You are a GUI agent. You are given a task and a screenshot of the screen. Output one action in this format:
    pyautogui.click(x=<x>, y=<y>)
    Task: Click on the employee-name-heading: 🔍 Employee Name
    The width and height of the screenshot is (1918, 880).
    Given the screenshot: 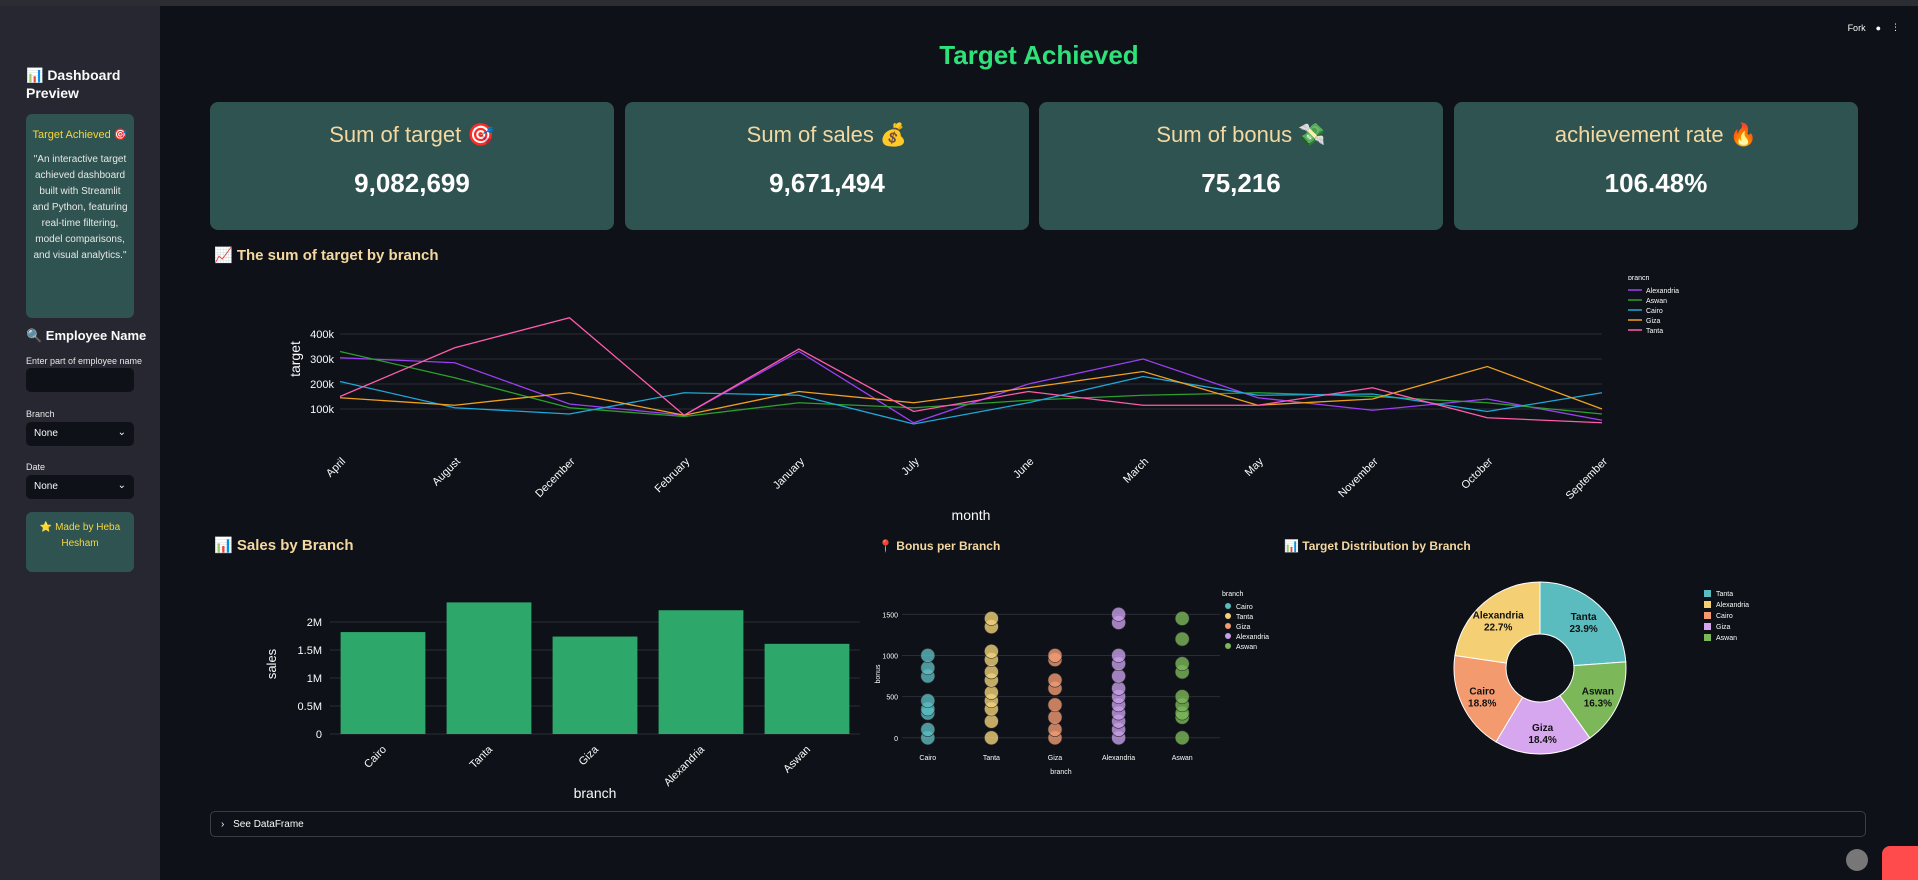 What is the action you would take?
    pyautogui.click(x=86, y=335)
    